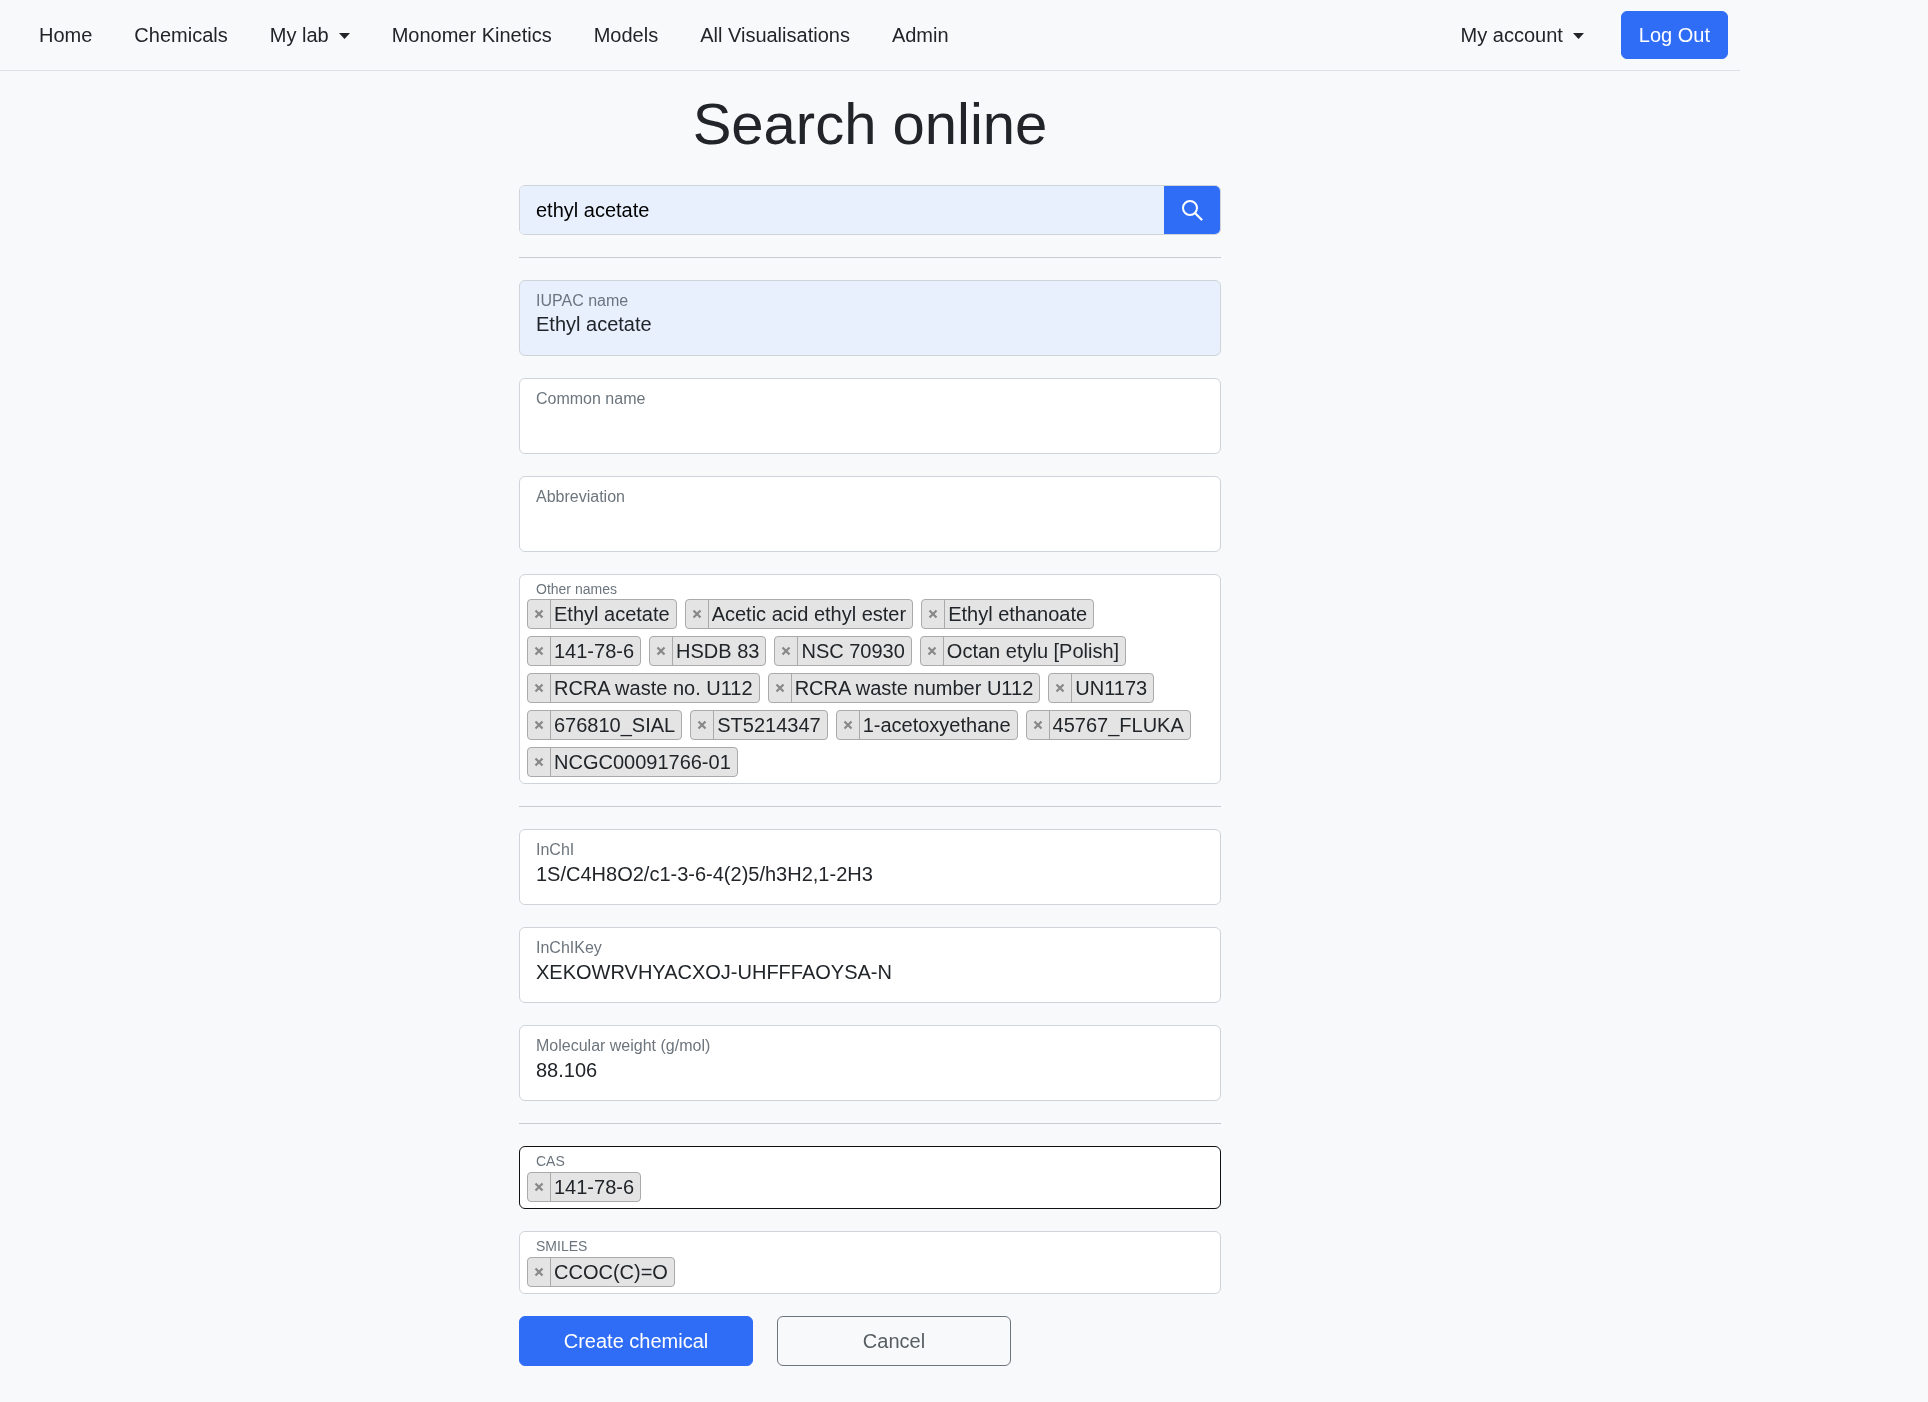 The image size is (1928, 1402). Describe the element at coordinates (870, 1178) in the screenshot. I see `tag-input-field: CAS 141-78-6` at that location.